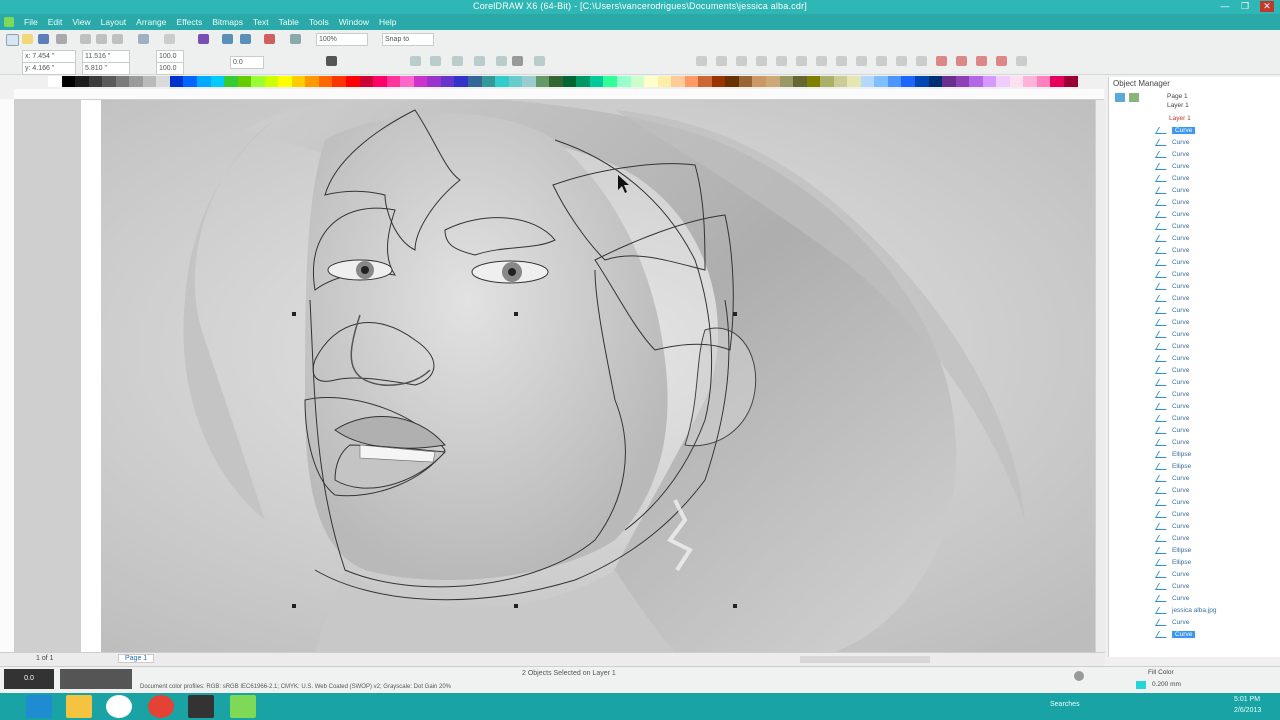 This screenshot has height=720, width=1280. What do you see at coordinates (354, 22) in the screenshot?
I see `menu-window: Window` at bounding box center [354, 22].